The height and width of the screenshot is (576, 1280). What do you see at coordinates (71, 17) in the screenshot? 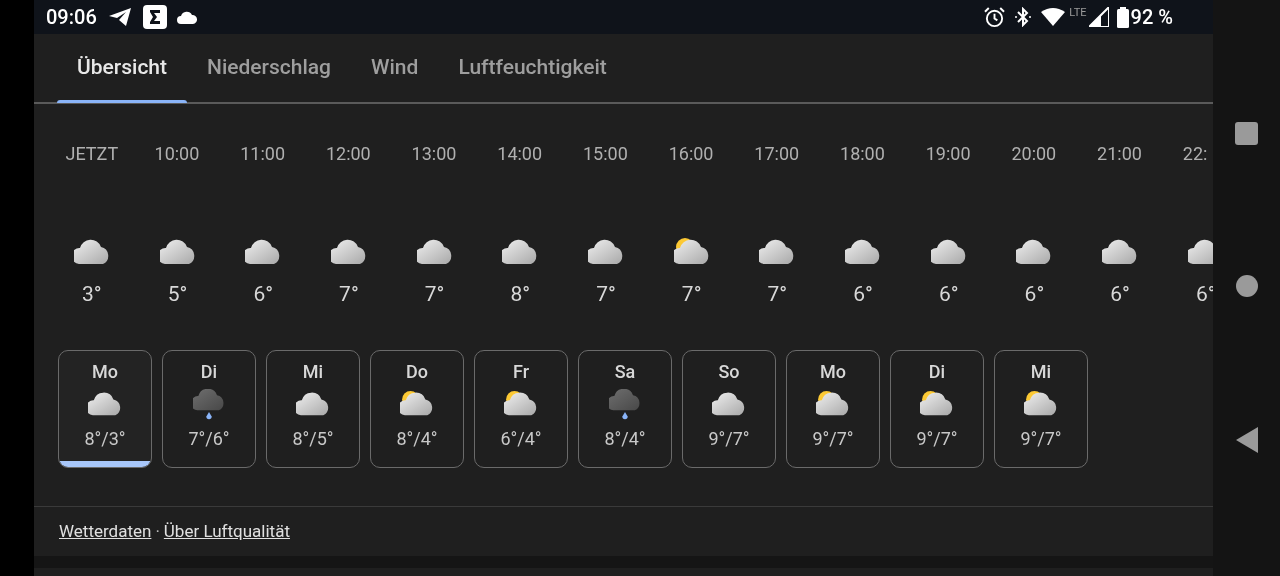
I see `clock-time: 09:06` at bounding box center [71, 17].